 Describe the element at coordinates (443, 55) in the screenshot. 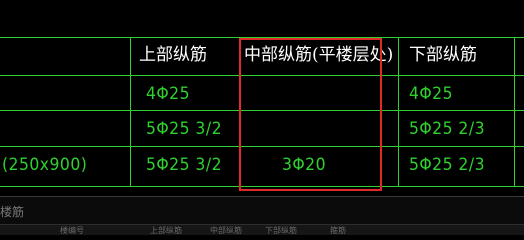

I see `header-lower-rebar: 下部纵筋` at that location.